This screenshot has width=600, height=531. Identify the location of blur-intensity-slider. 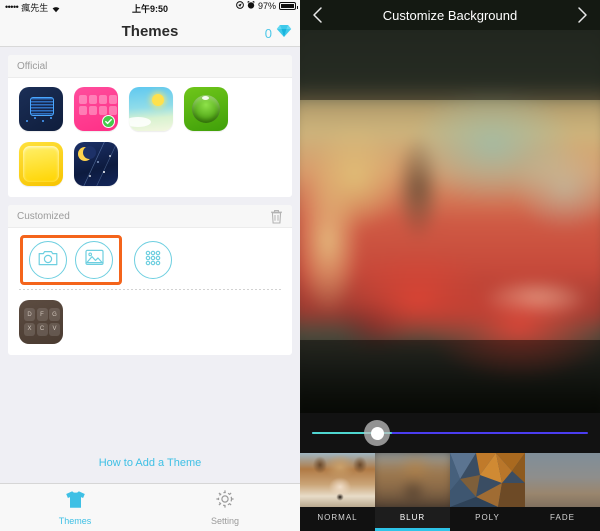
(450, 433).